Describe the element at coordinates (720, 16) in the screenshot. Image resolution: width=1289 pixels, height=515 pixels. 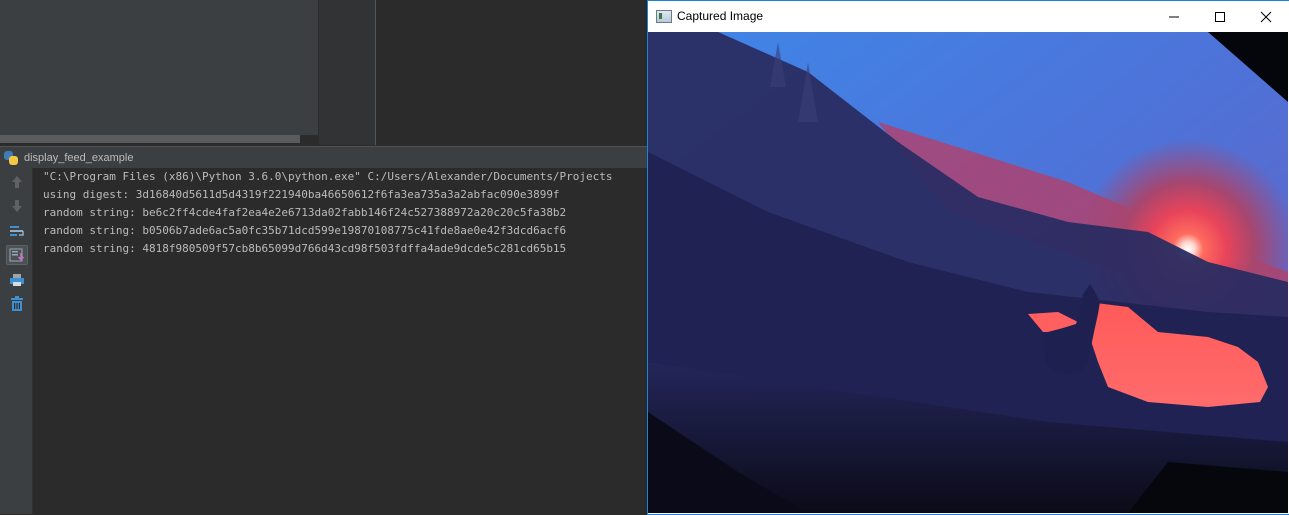
I see `window-title: Captured Image` at that location.